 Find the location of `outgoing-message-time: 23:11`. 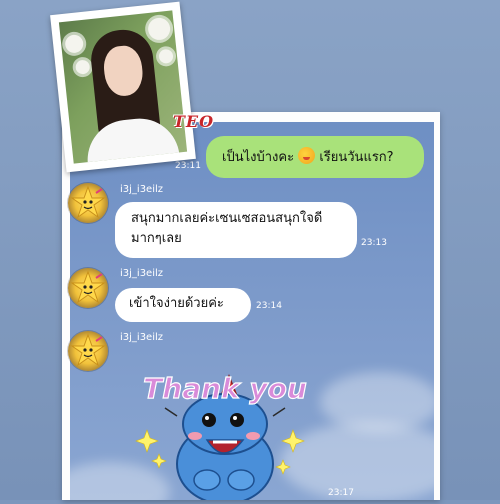

outgoing-message-time: 23:11 is located at coordinates (188, 166).